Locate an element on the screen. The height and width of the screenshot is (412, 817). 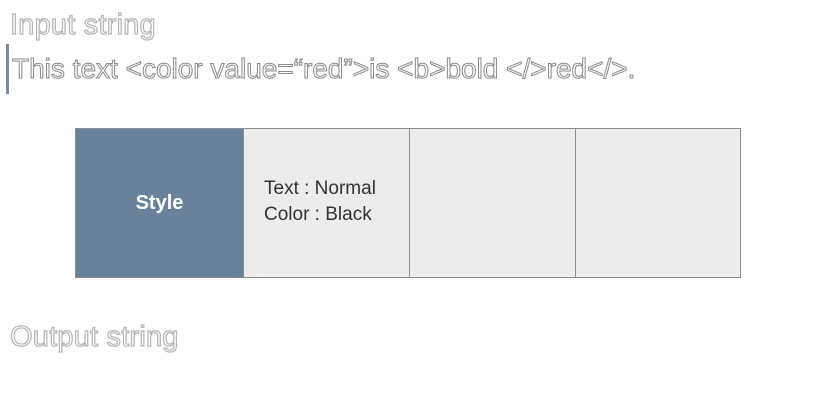
style-header-cell: Style is located at coordinates (159, 203).